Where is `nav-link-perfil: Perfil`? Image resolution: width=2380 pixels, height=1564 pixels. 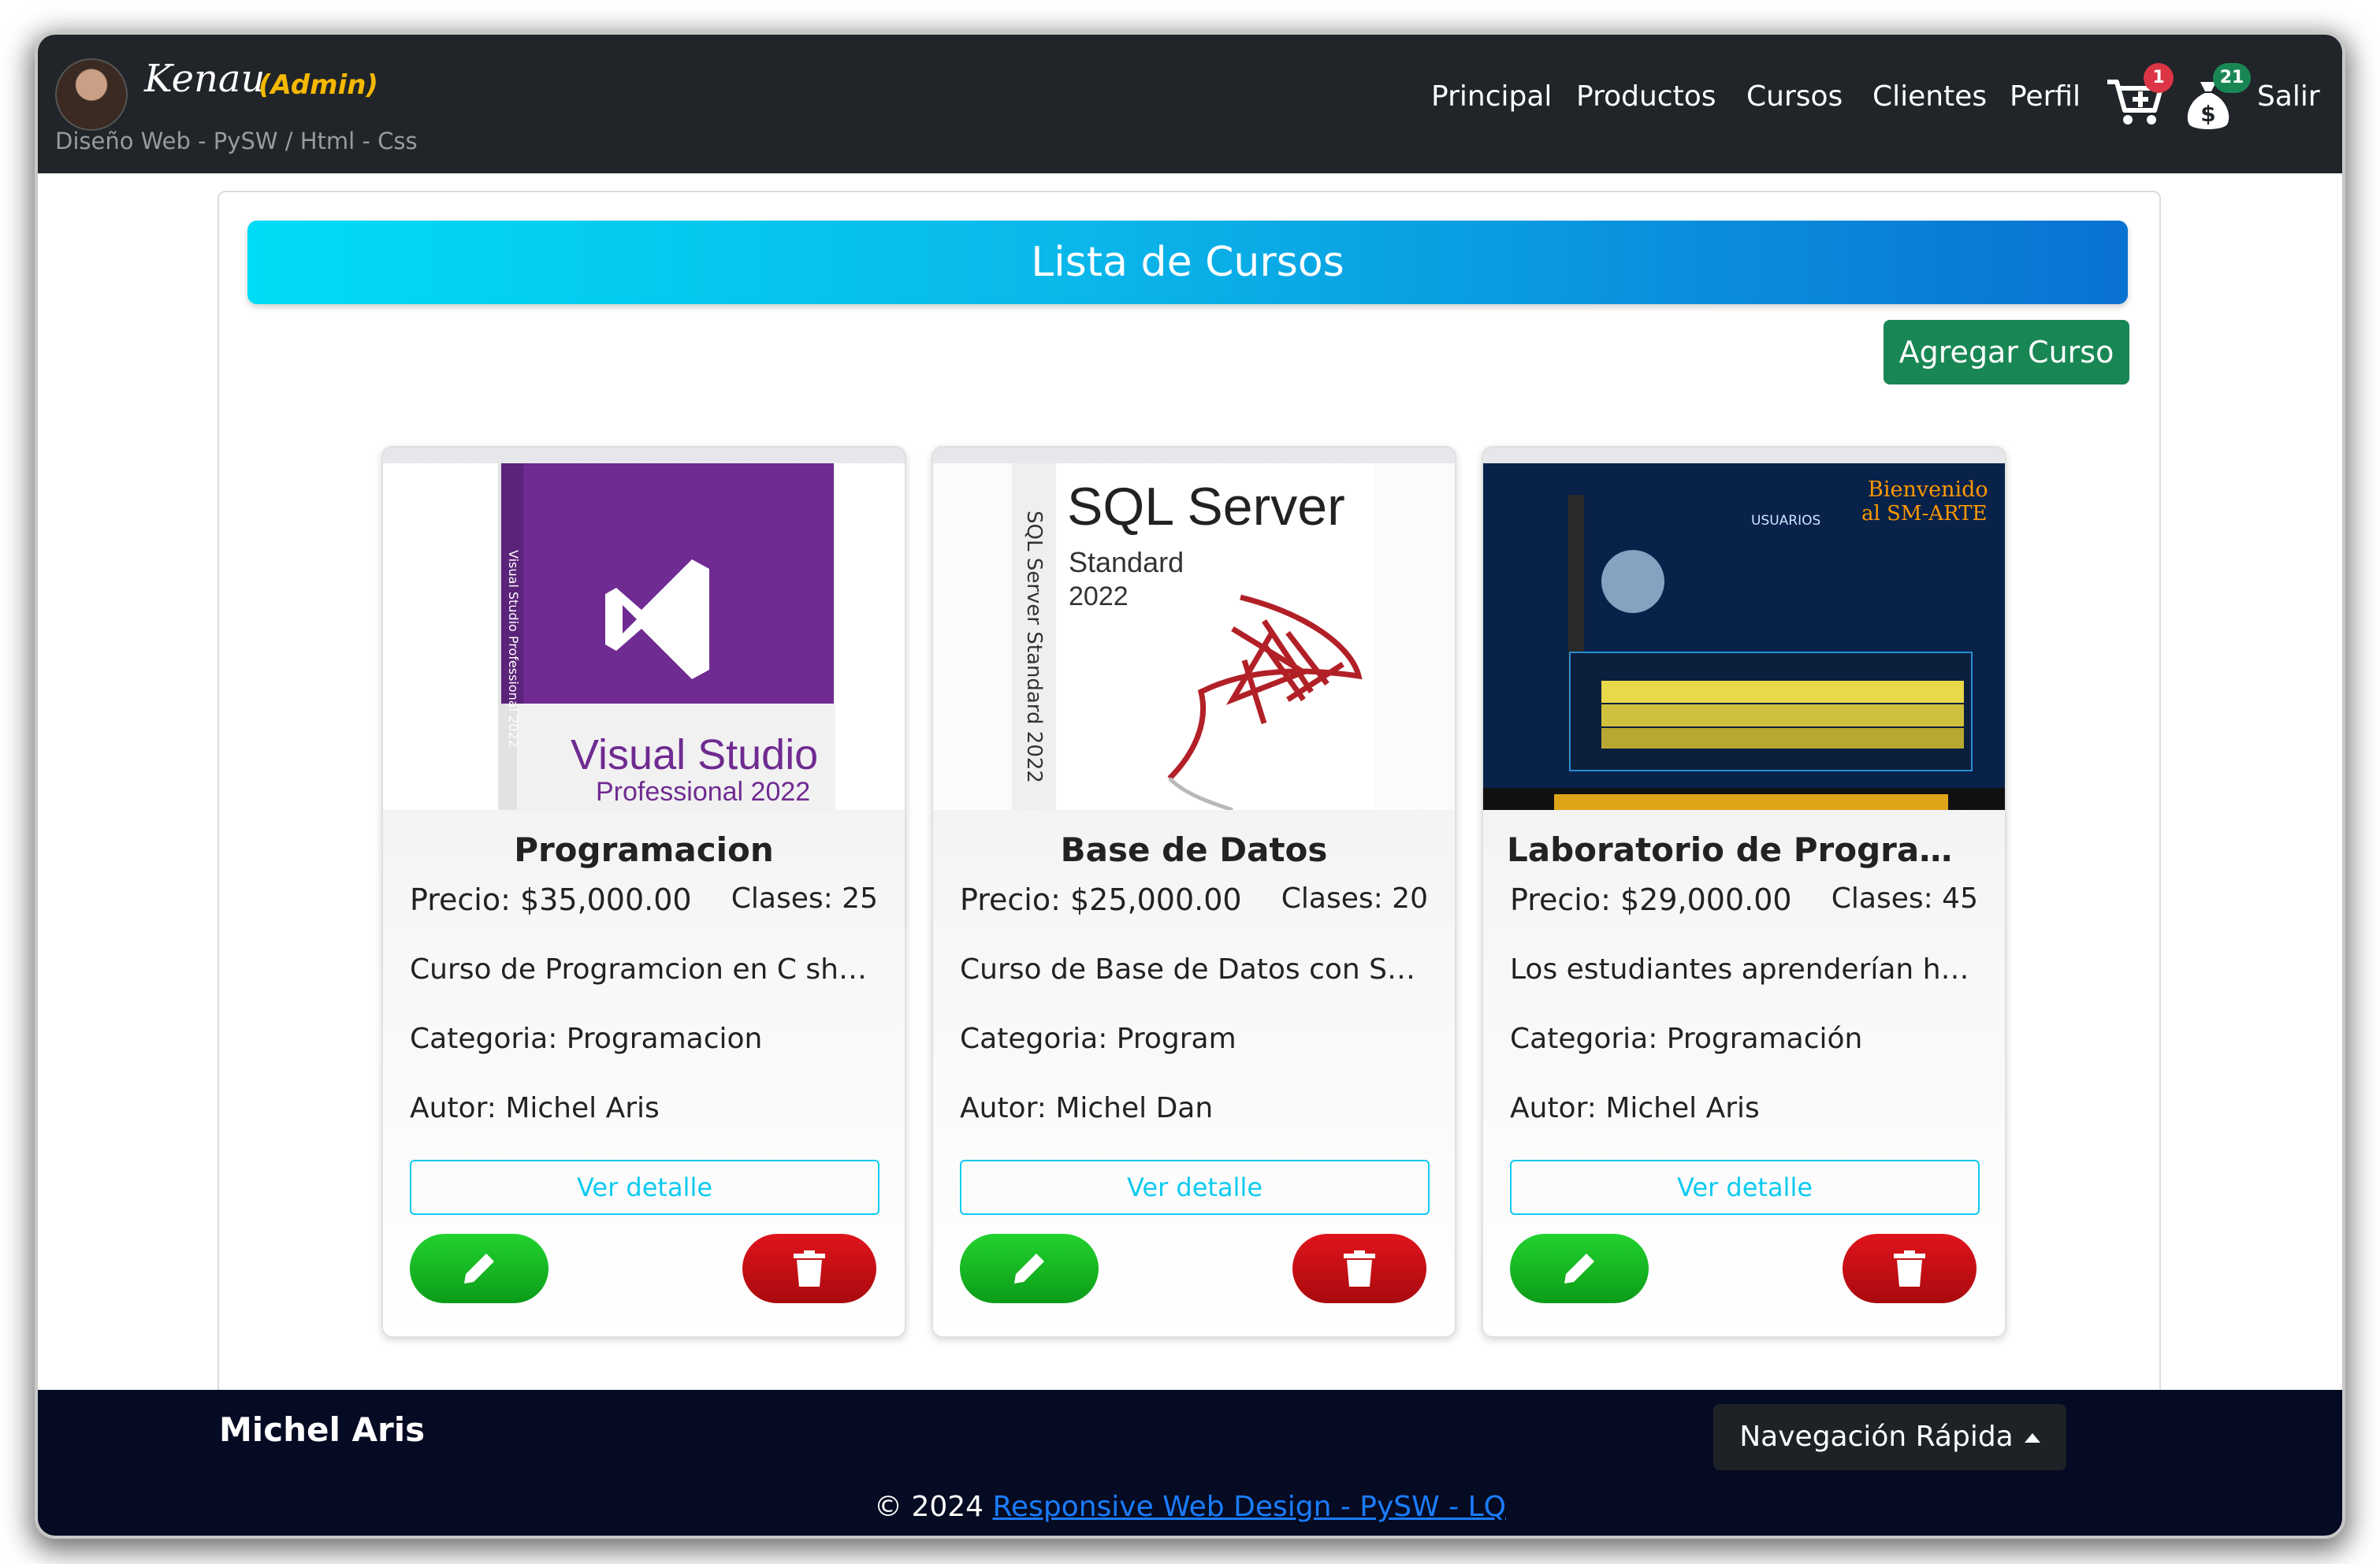
nav-link-perfil: Perfil is located at coordinates (2045, 96).